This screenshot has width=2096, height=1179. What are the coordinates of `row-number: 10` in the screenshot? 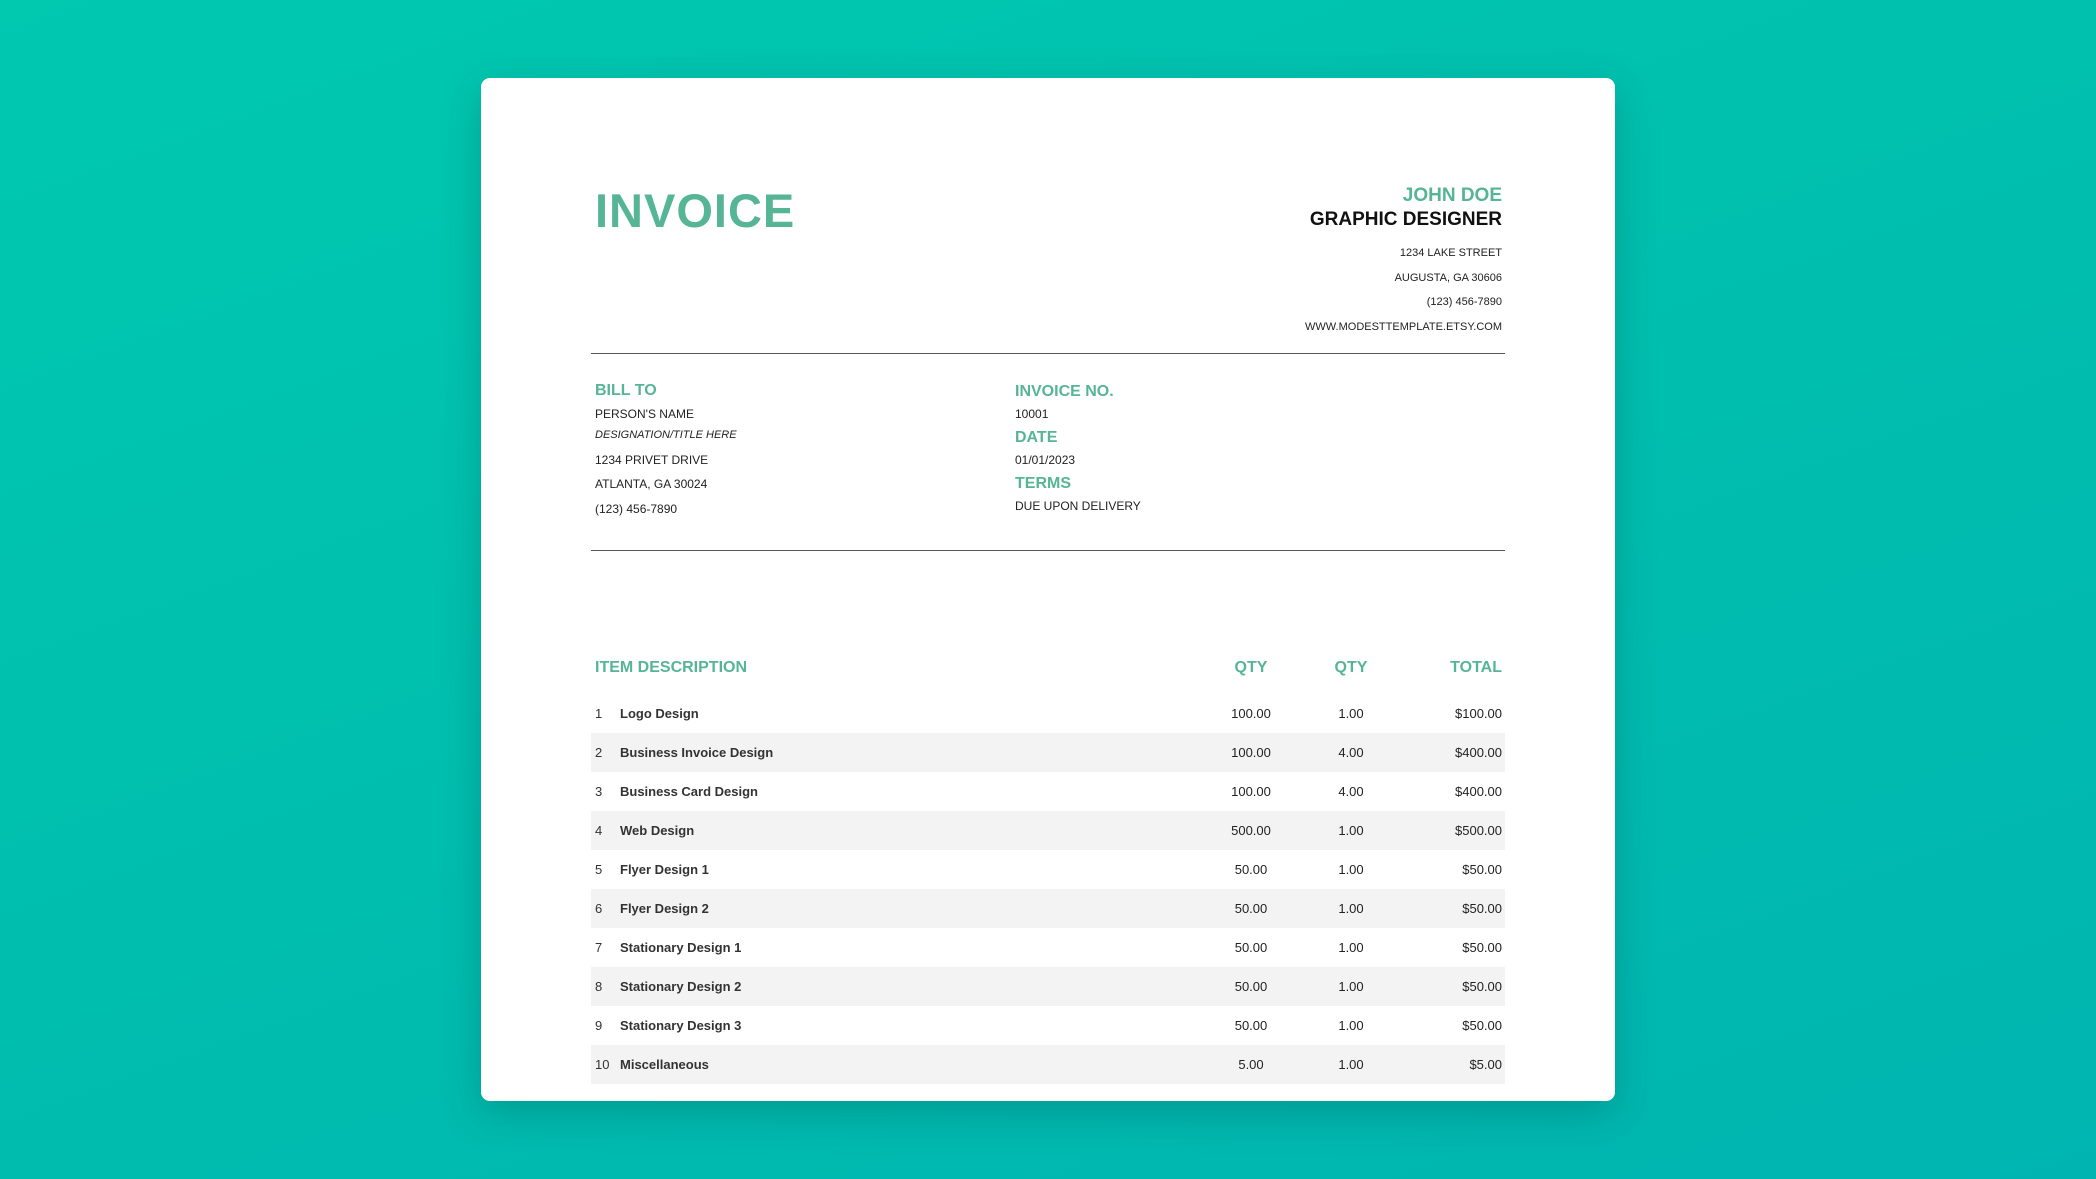 It's located at (602, 1064).